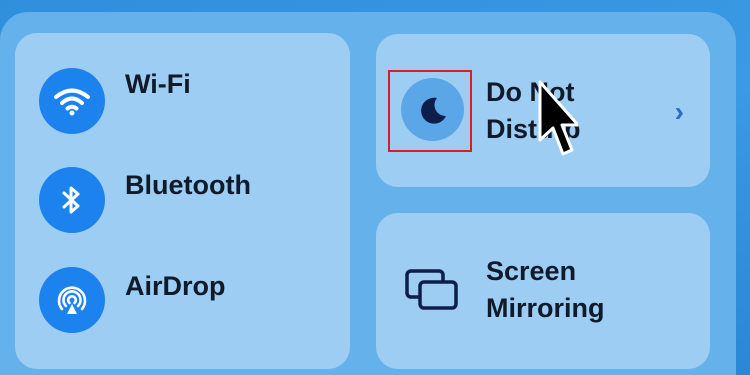  Describe the element at coordinates (558, 118) in the screenshot. I see `mouse-pointer-icon` at that location.